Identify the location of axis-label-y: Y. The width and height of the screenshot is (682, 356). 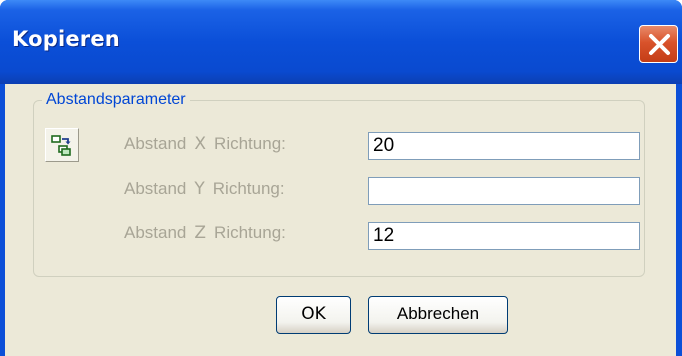
(199, 189).